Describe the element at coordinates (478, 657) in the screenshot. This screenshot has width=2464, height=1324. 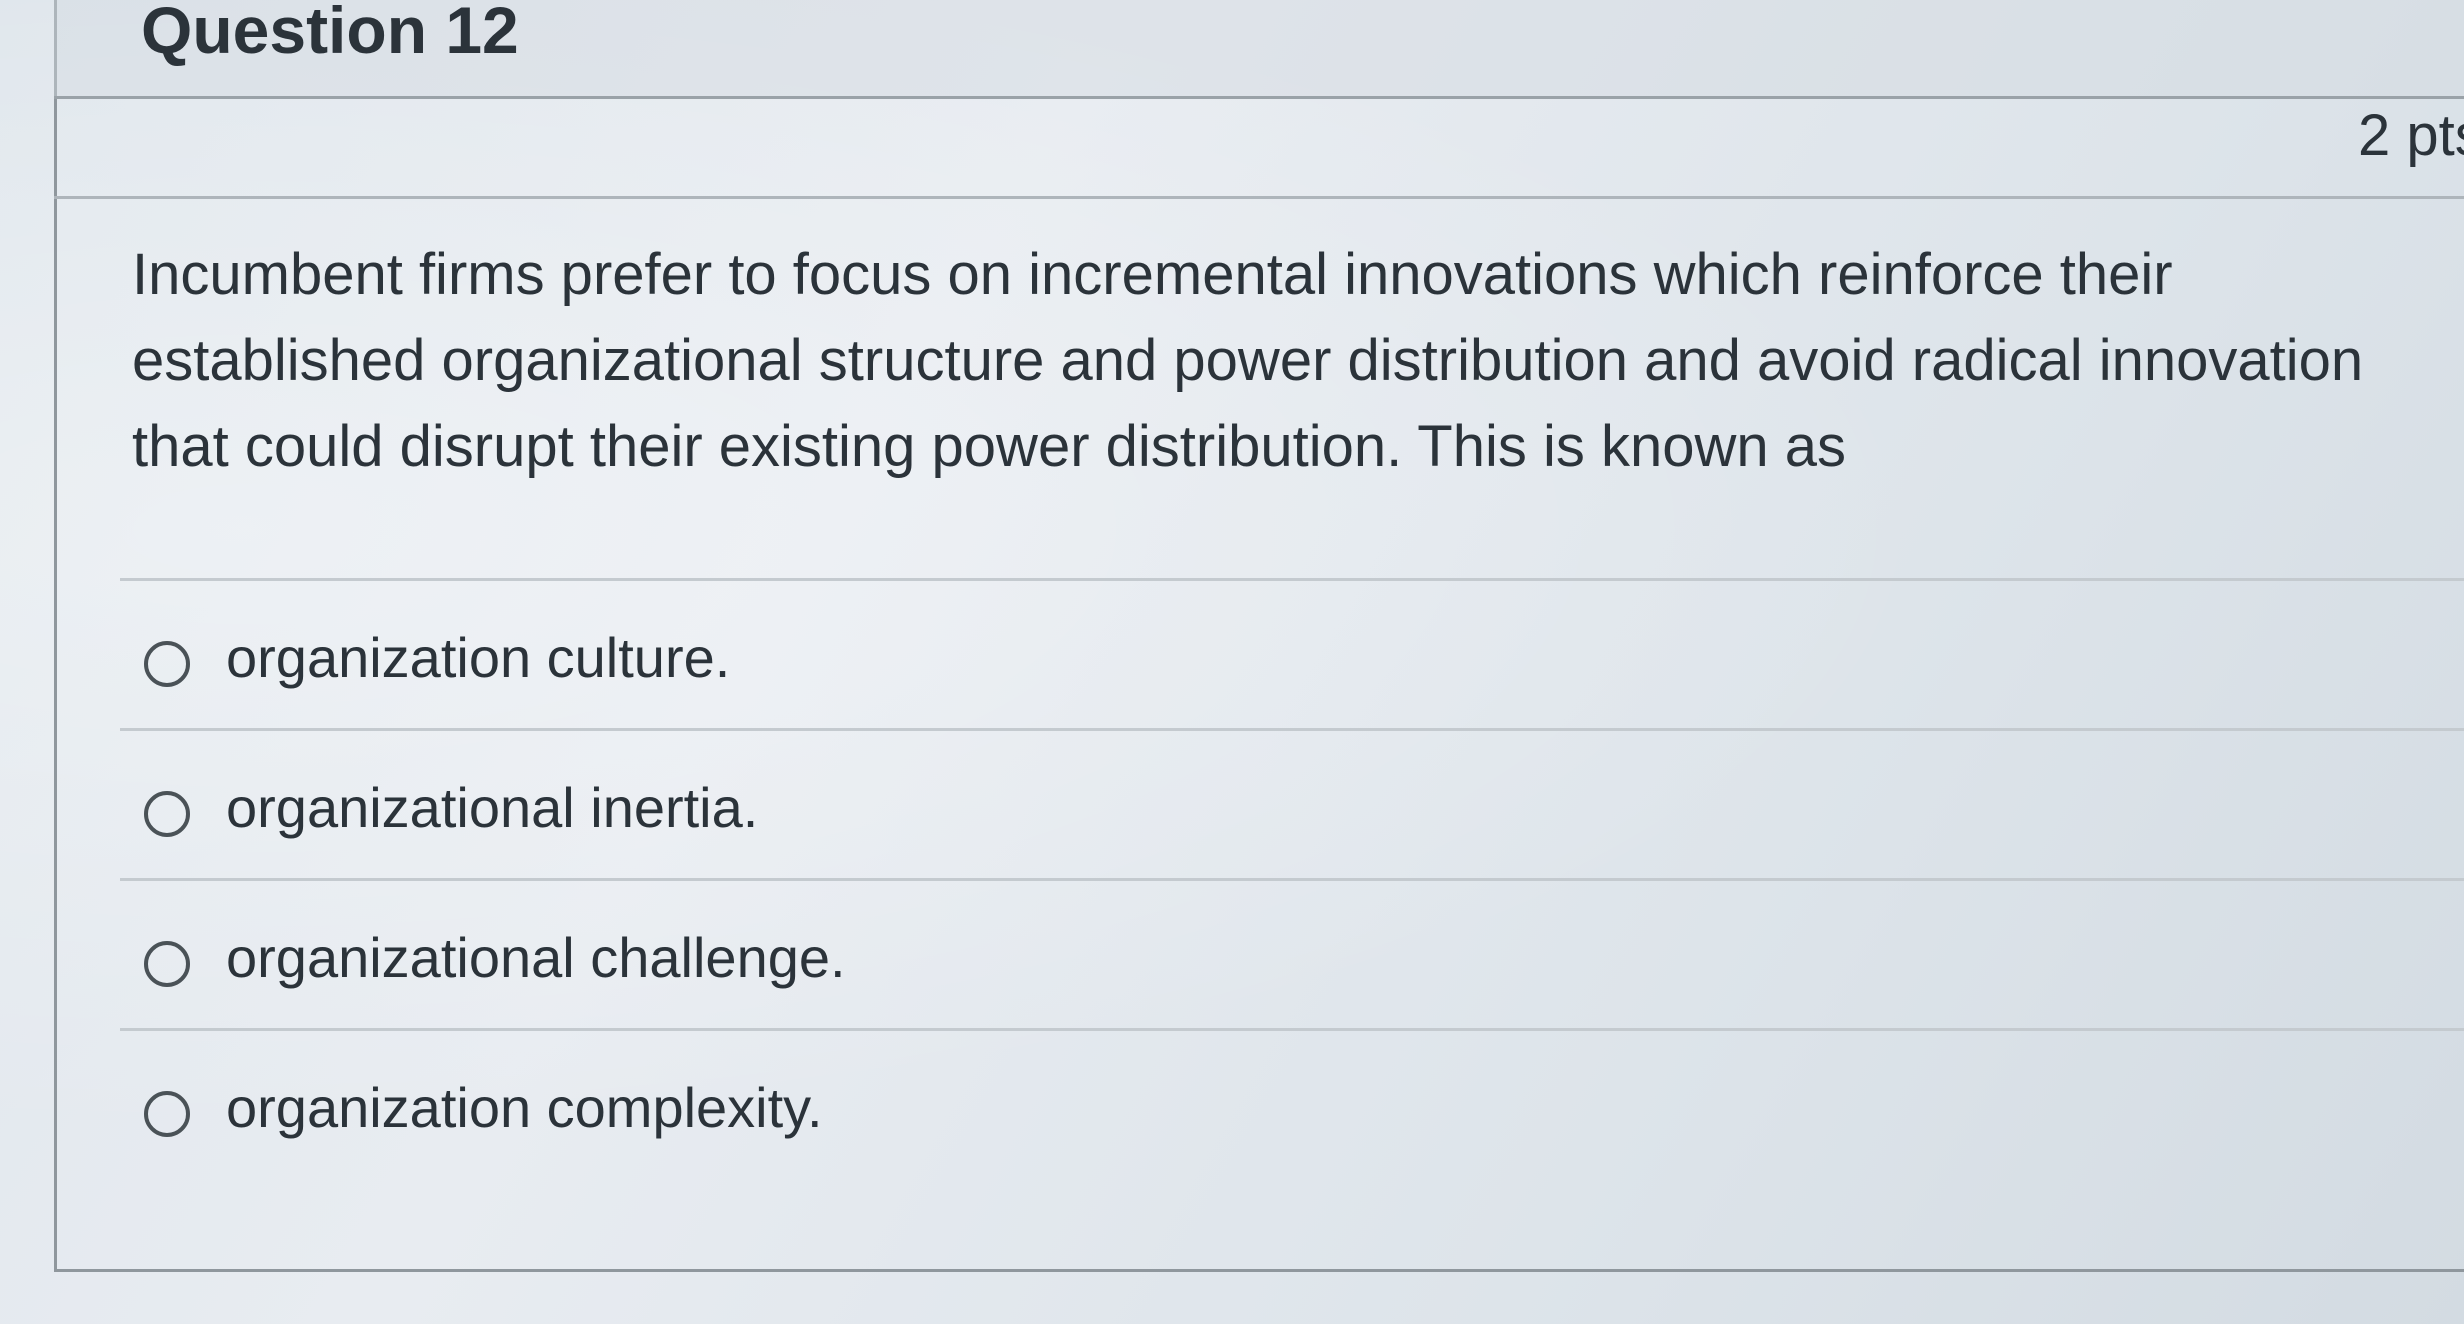
I see `answer-label: organization culture.` at that location.